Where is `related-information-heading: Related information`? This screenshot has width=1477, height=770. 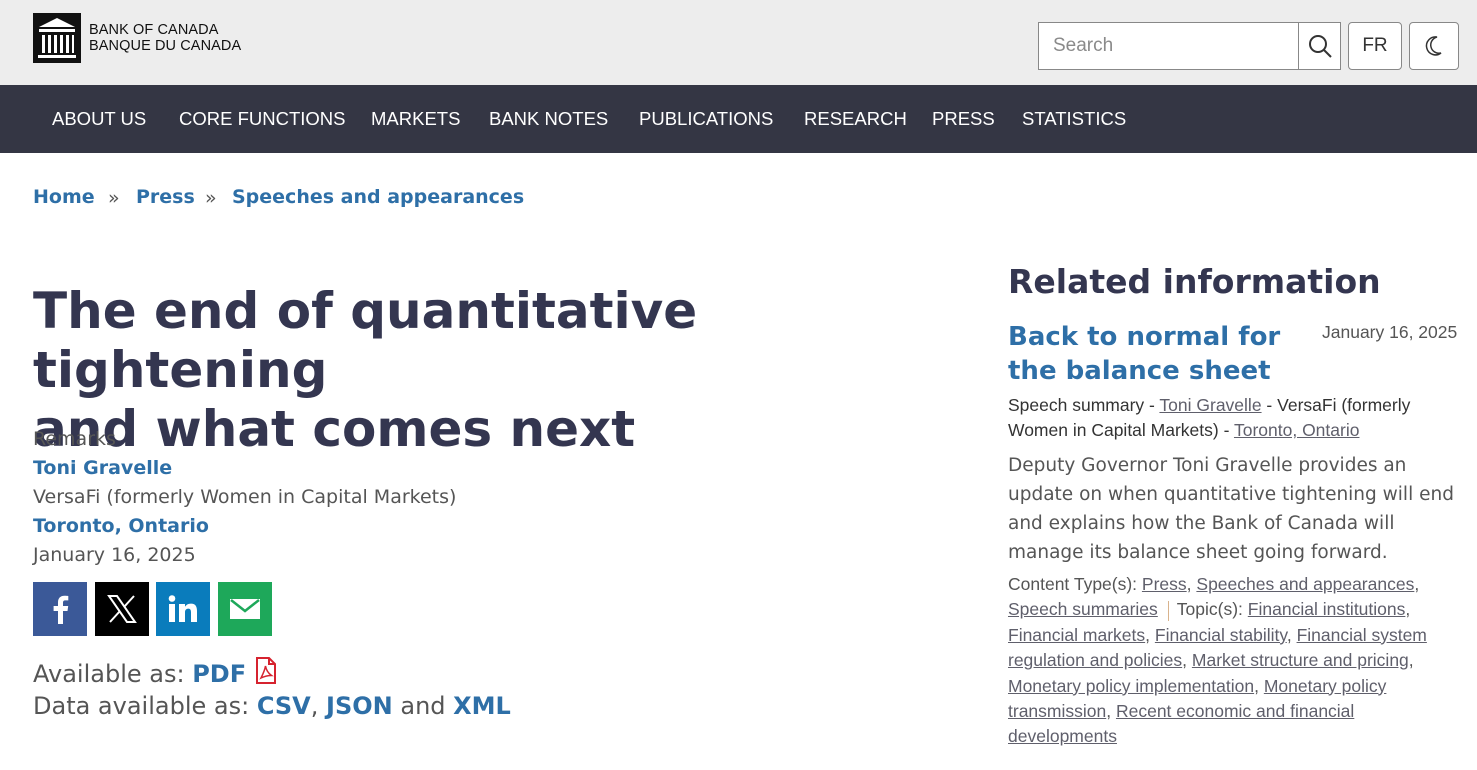
related-information-heading: Related information is located at coordinates (1194, 281).